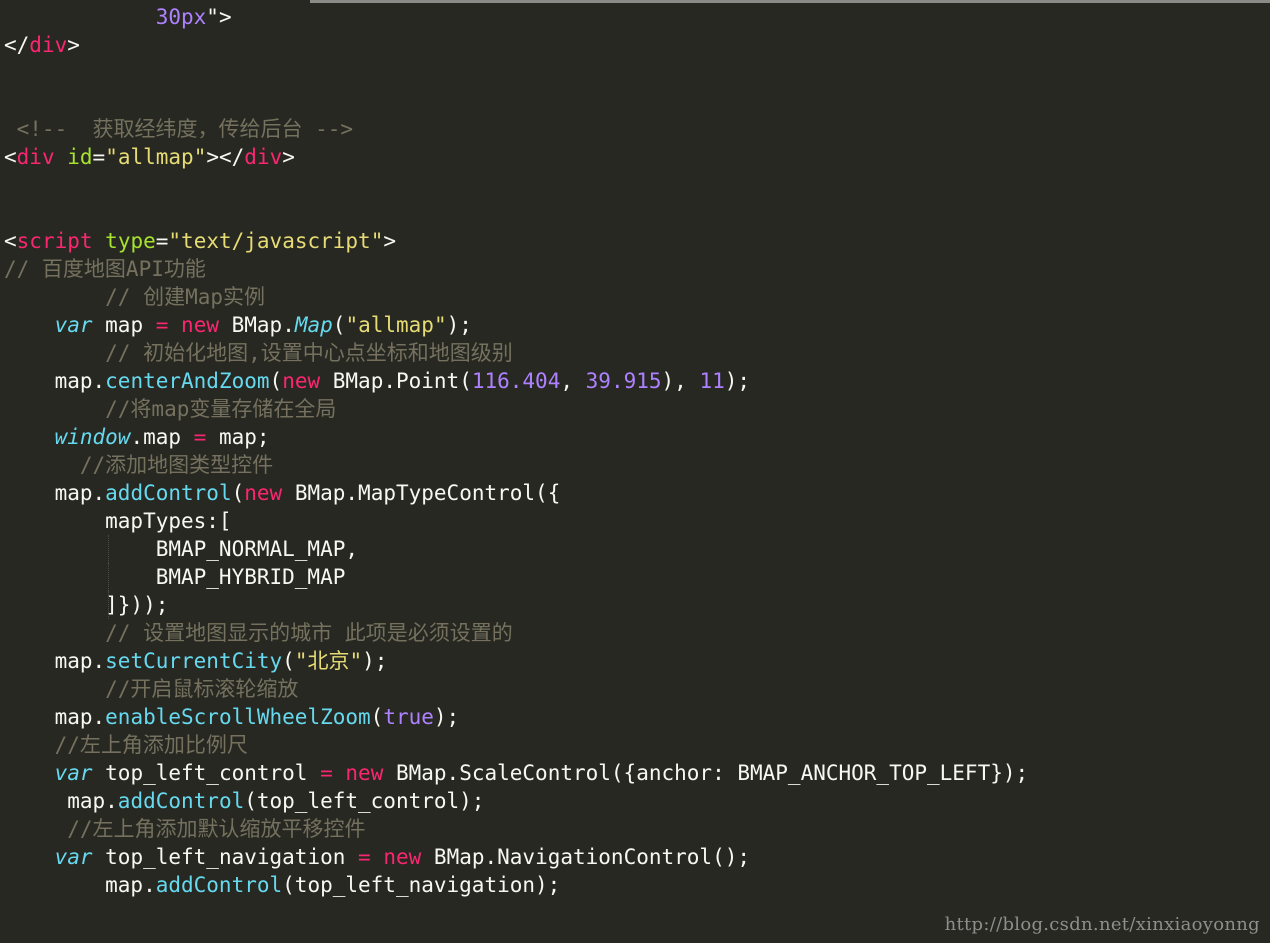 Image resolution: width=1270 pixels, height=943 pixels. Describe the element at coordinates (185, 829) in the screenshot. I see `code-token: //左上角添加默认缩放平移控件` at that location.